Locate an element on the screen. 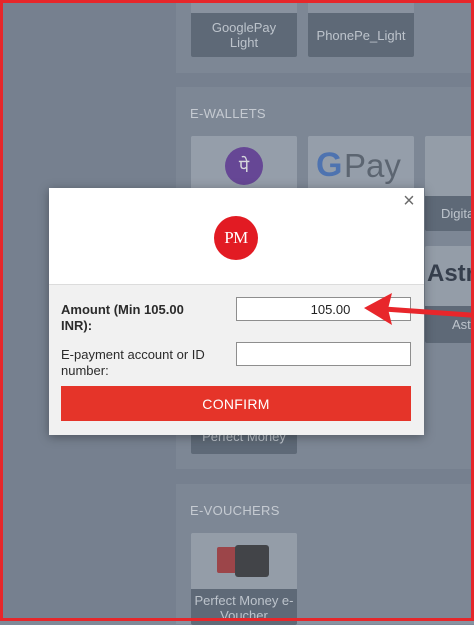 The image size is (474, 625). close-icon: × is located at coordinates (409, 201).